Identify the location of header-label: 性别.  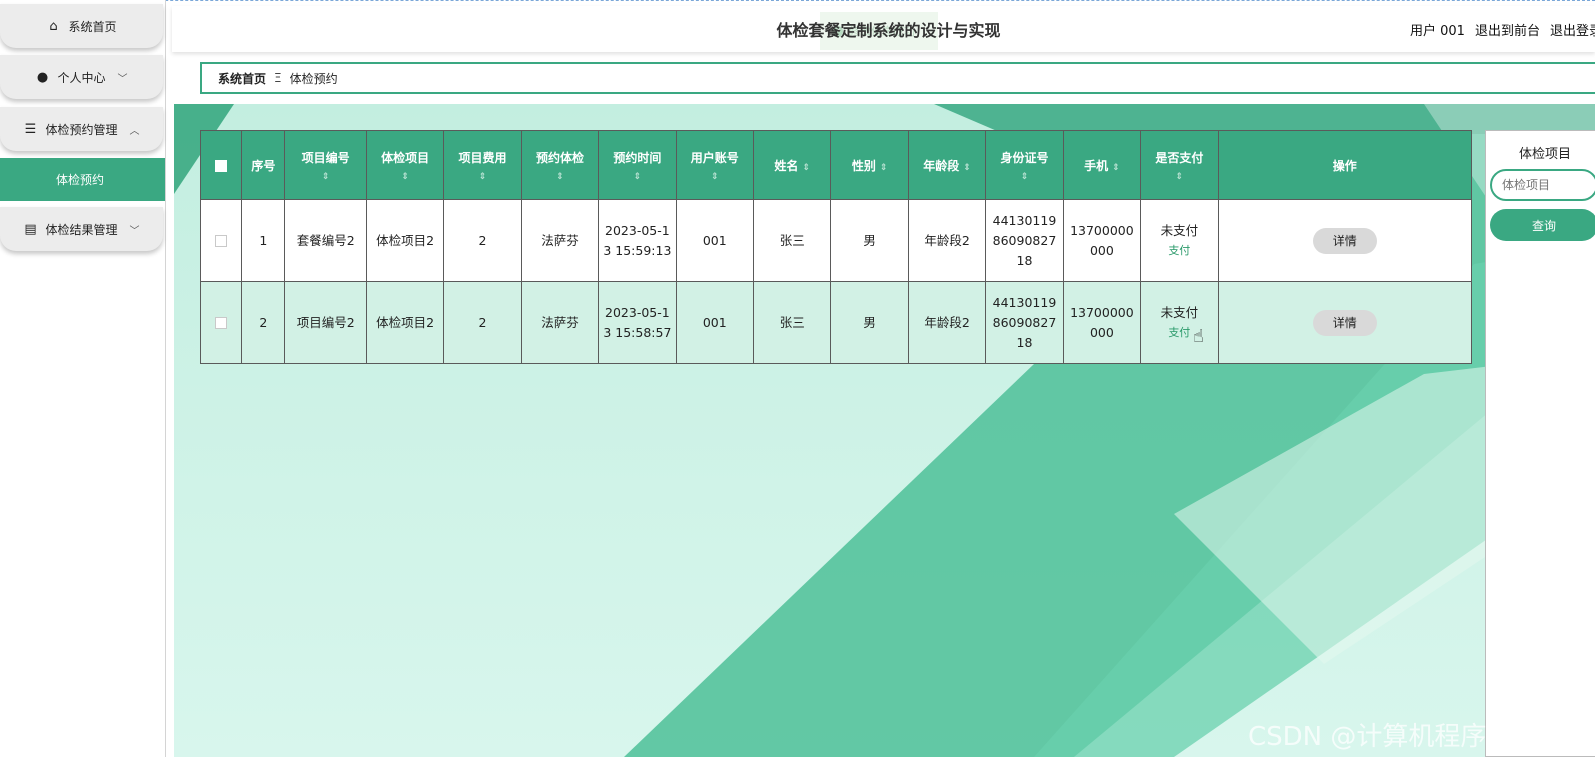
(863, 165).